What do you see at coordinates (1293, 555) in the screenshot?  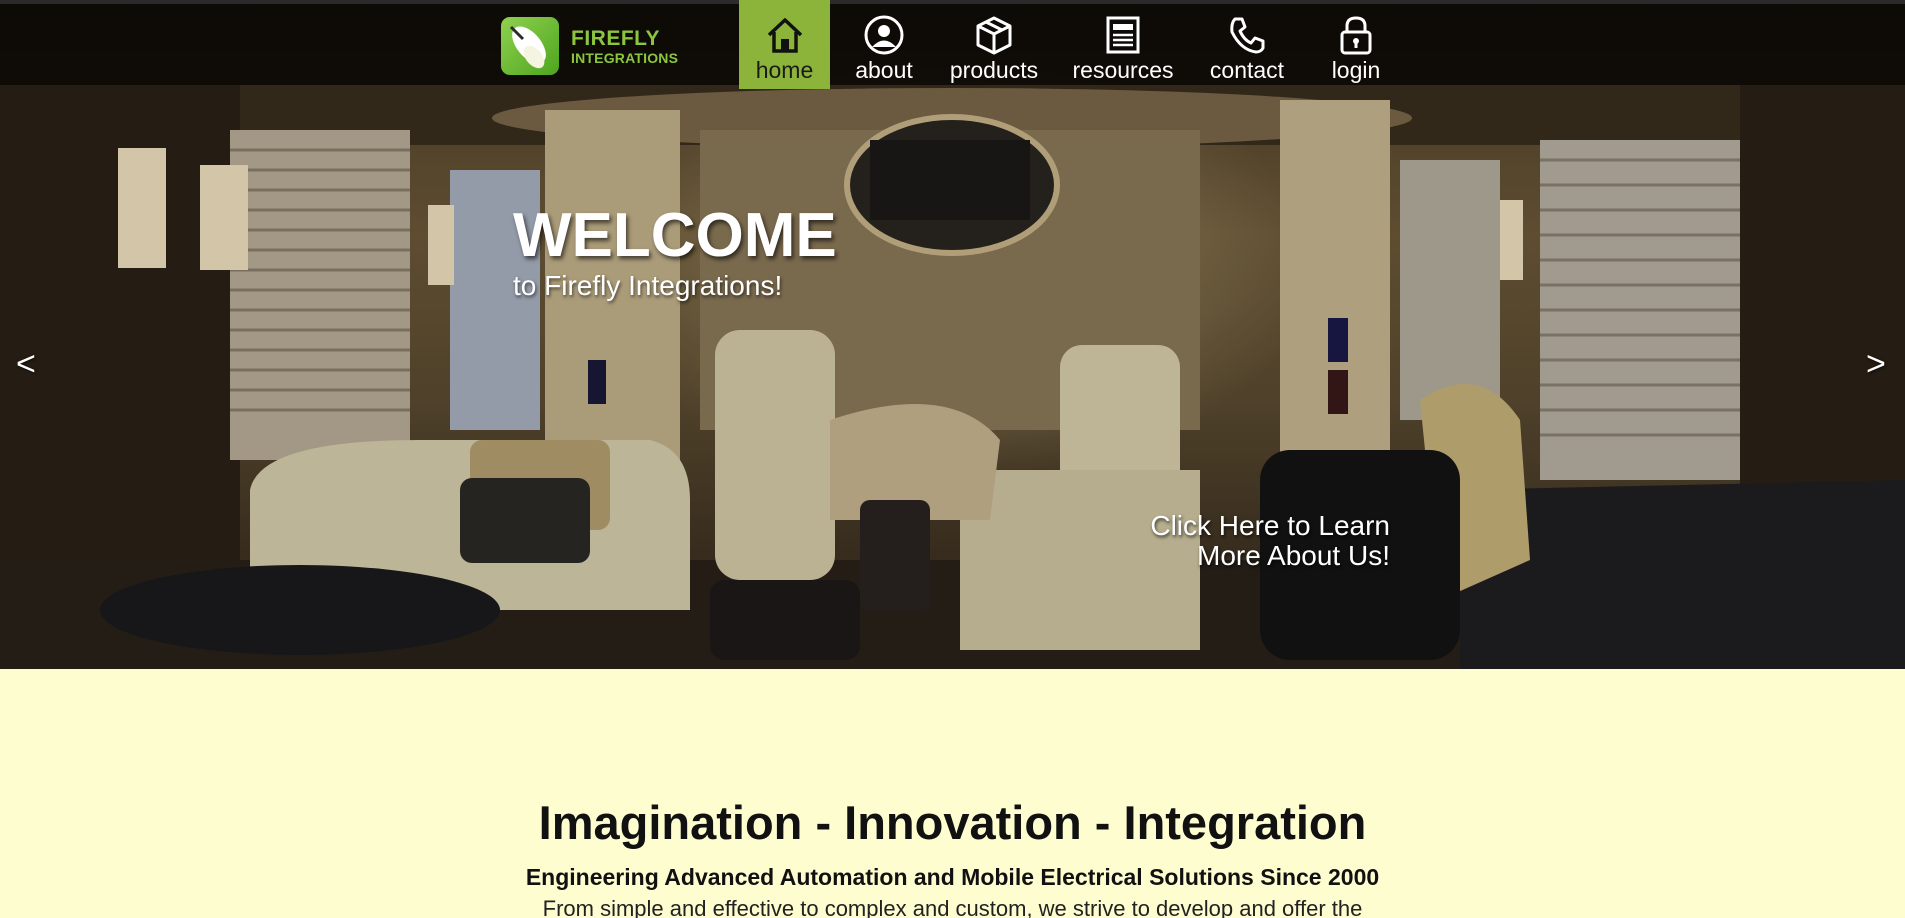 I see `learn-more-line2: More About Us!` at bounding box center [1293, 555].